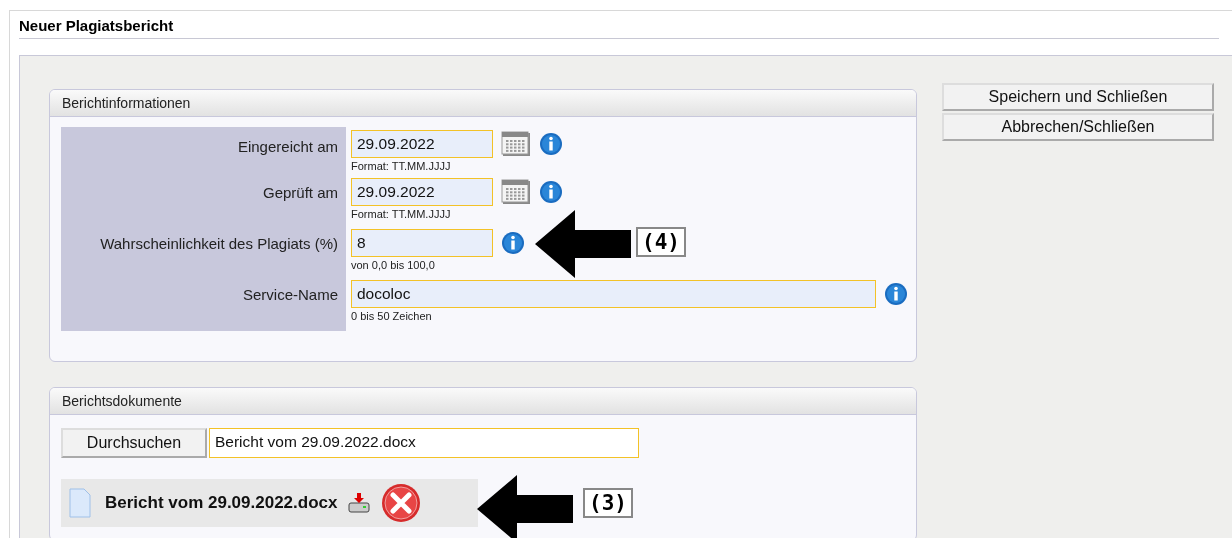 The width and height of the screenshot is (1232, 538). Describe the element at coordinates (203, 152) in the screenshot. I see `field-label: Eingereicht am` at that location.